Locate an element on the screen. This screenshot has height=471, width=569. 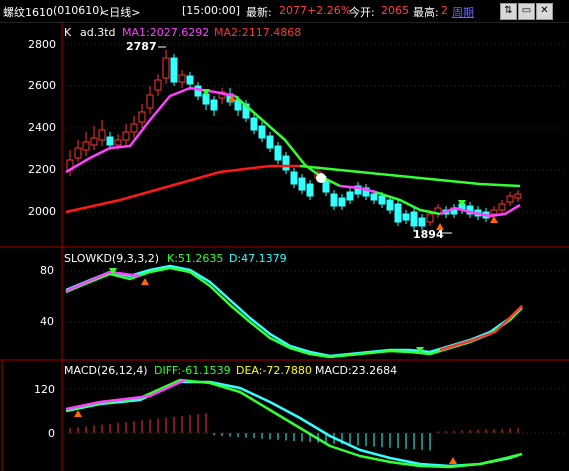
kd-y-tick-80: 80 is located at coordinates (47, 270).